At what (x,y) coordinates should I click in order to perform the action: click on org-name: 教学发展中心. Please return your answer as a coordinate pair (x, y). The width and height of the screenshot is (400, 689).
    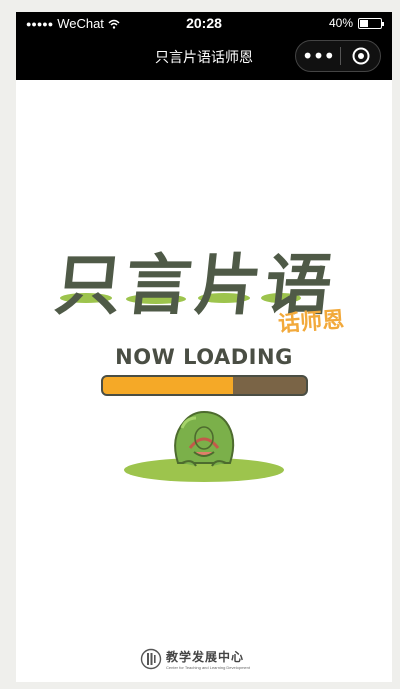
    Looking at the image, I should click on (205, 657).